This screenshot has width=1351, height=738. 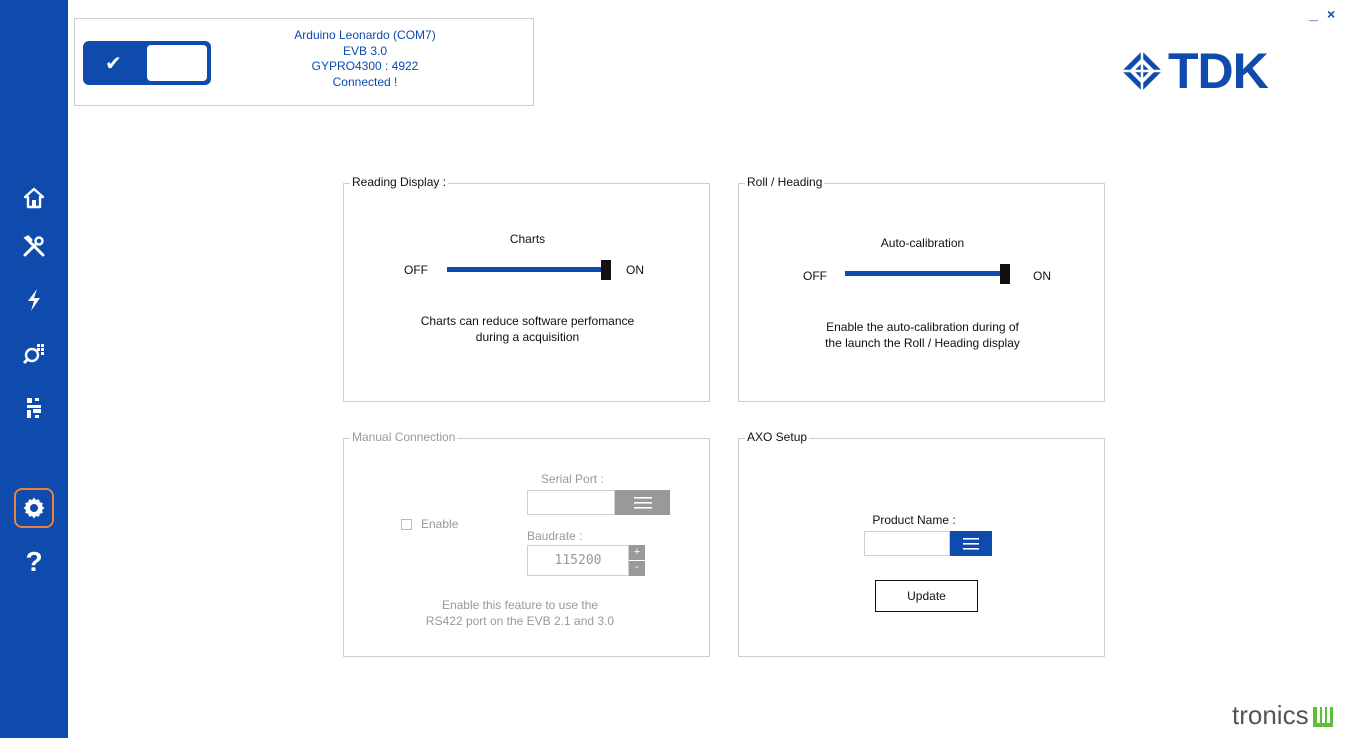 What do you see at coordinates (606, 270) in the screenshot?
I see `charts-slider-thumb` at bounding box center [606, 270].